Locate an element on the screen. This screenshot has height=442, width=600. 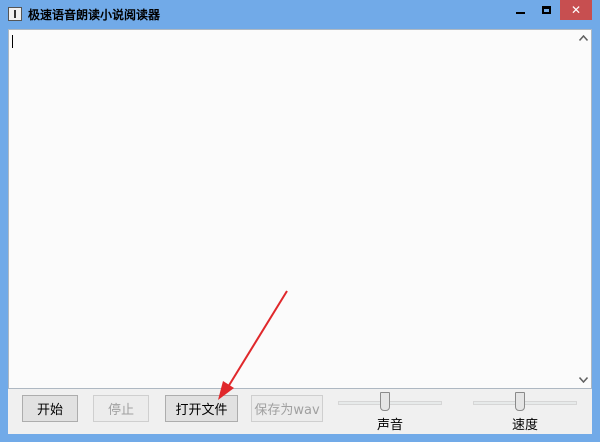
chevron-up-icon is located at coordinates (583, 38).